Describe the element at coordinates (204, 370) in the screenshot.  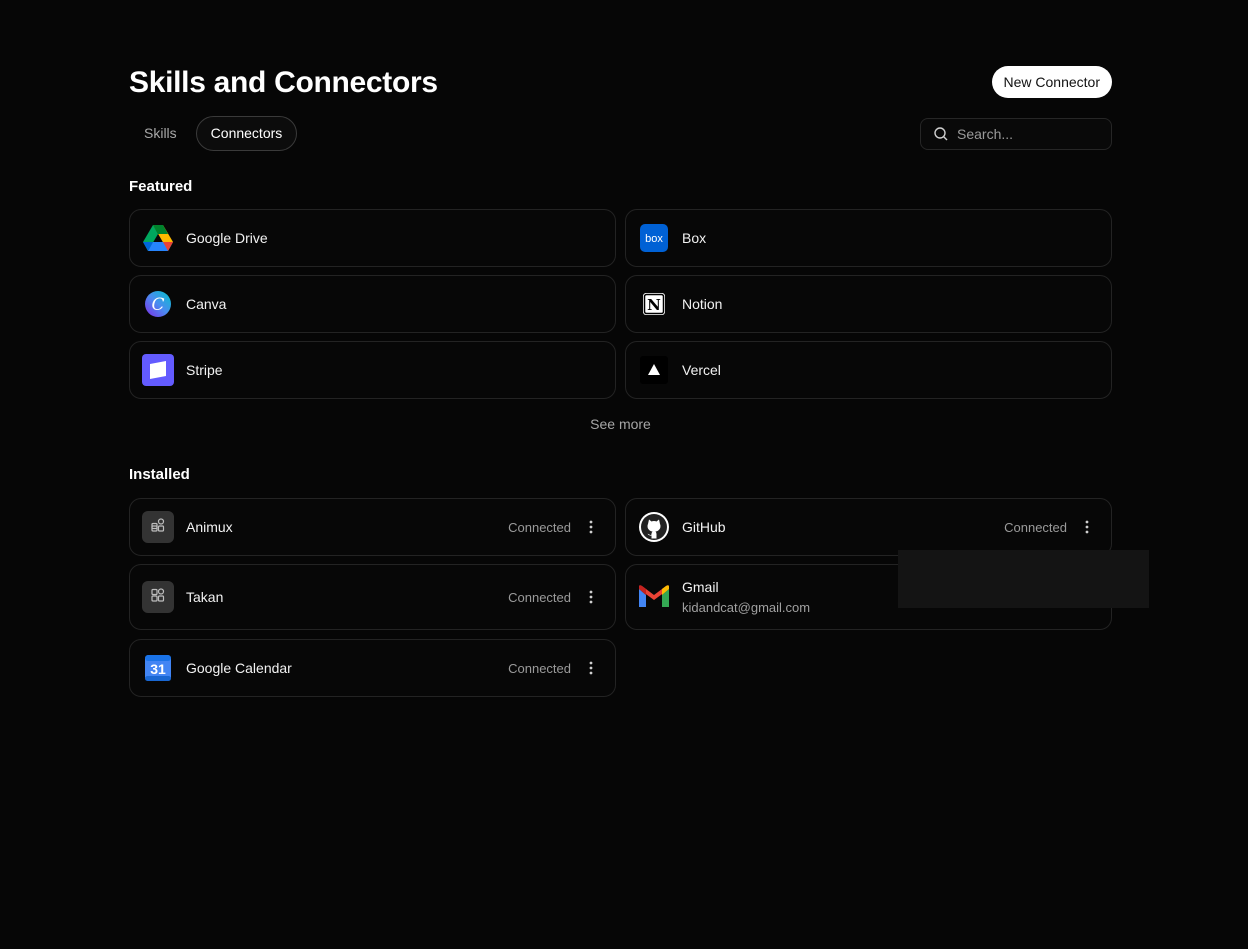
I see `connector-name: Stripe` at that location.